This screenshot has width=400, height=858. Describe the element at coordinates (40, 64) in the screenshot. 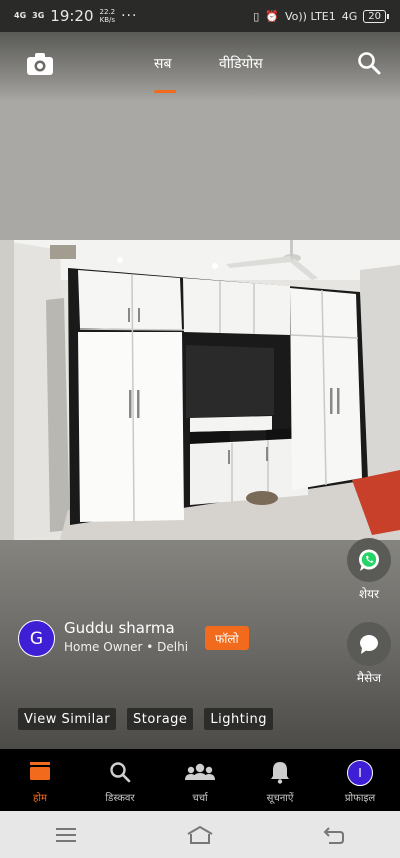

I see `camera-icon` at that location.